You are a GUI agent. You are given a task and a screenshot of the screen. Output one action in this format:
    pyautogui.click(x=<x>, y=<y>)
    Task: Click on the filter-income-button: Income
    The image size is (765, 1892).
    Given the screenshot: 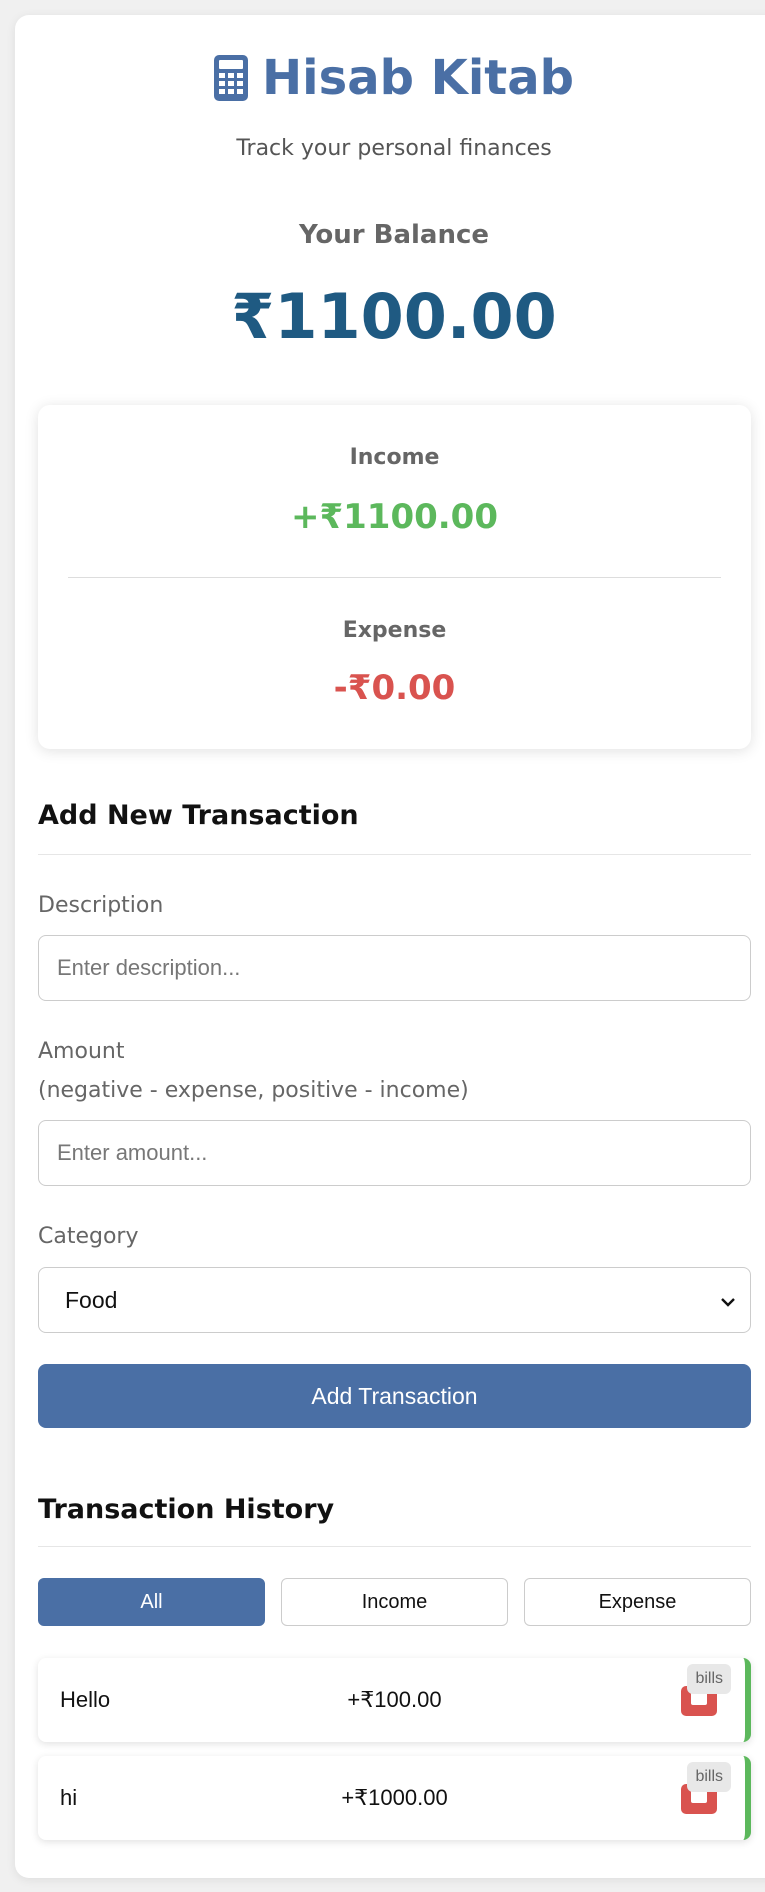 What is the action you would take?
    pyautogui.click(x=394, y=1602)
    